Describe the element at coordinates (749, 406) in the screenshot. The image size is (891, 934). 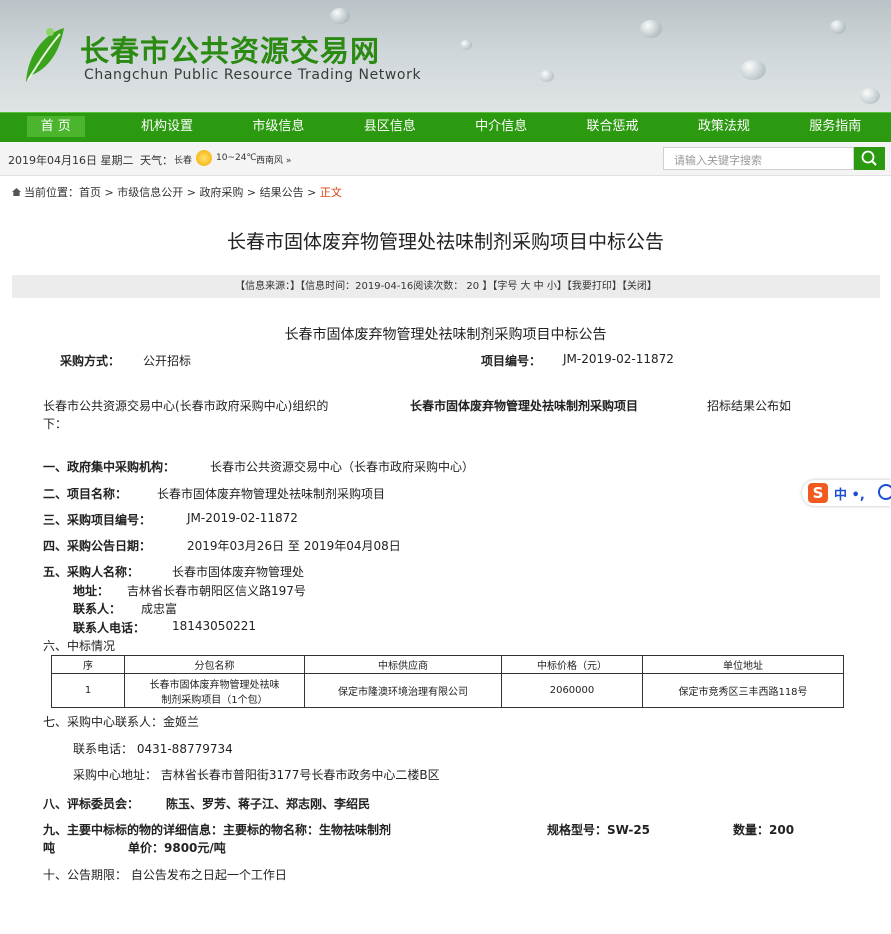
I see `intro-text-c: 招标结果公布如` at that location.